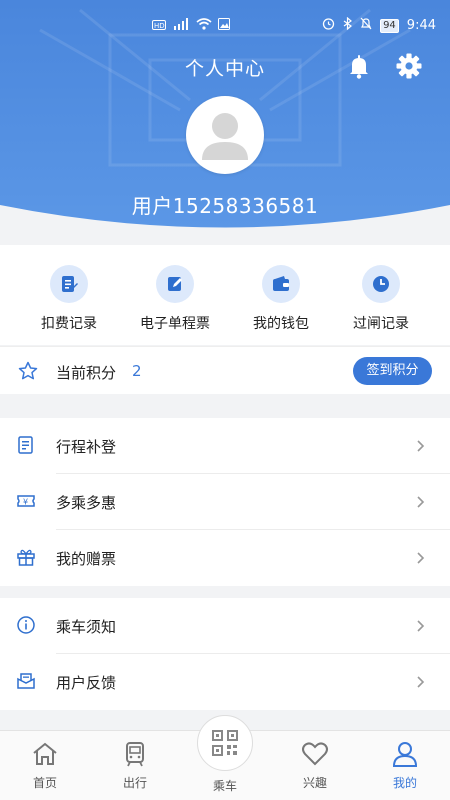  Describe the element at coordinates (137, 371) in the screenshot. I see `points-value: 2` at that location.